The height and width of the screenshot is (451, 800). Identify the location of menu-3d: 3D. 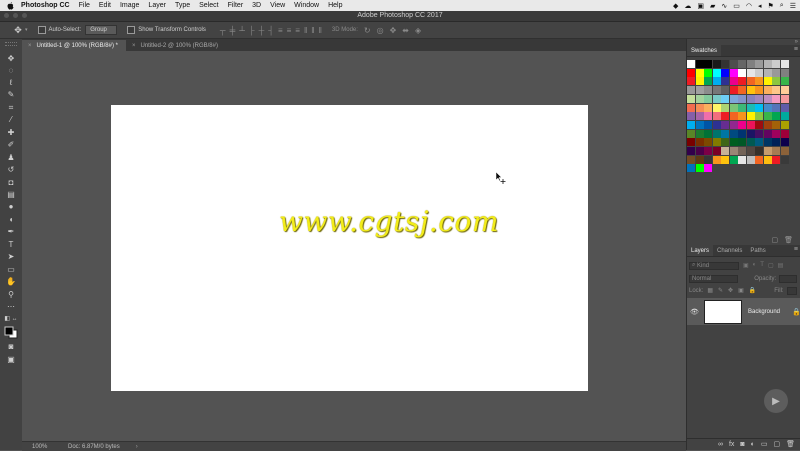
(256, 5).